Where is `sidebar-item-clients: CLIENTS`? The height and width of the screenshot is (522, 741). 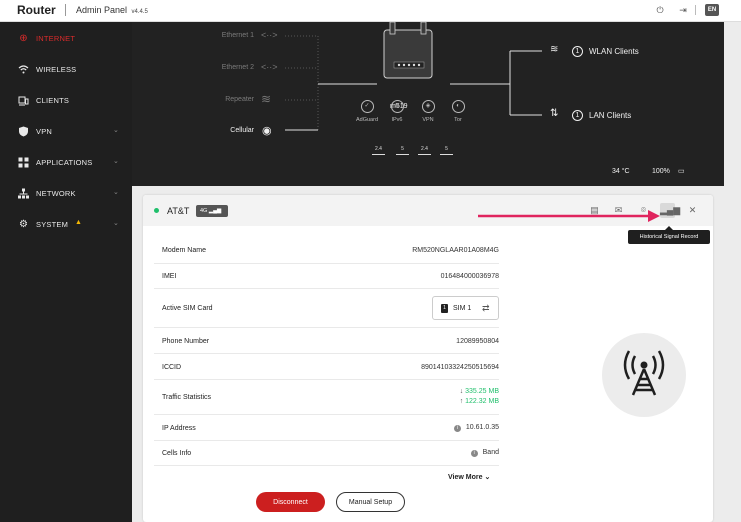 sidebar-item-clients: CLIENTS is located at coordinates (66, 101).